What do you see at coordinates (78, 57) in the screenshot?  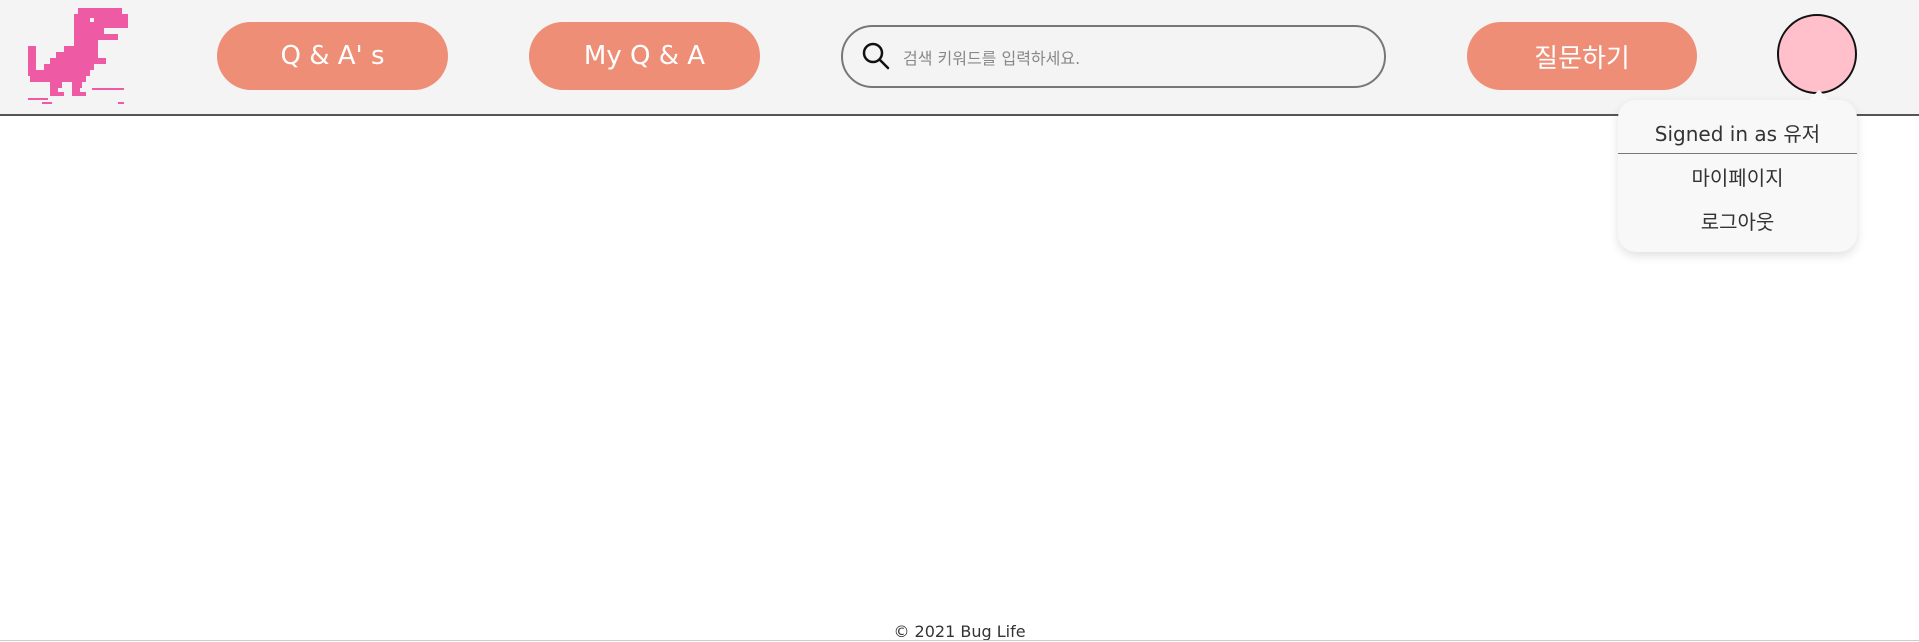 I see `dinosaur-logo-icon` at bounding box center [78, 57].